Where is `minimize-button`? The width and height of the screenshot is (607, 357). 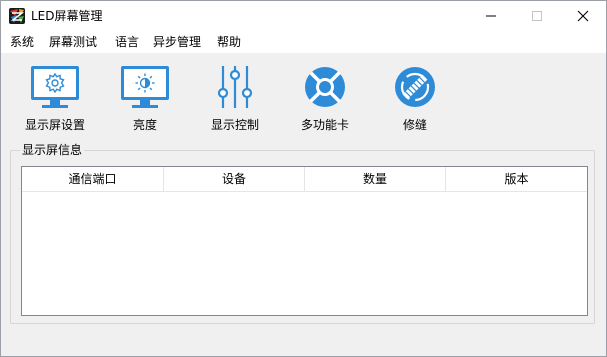 minimize-button is located at coordinates (491, 16).